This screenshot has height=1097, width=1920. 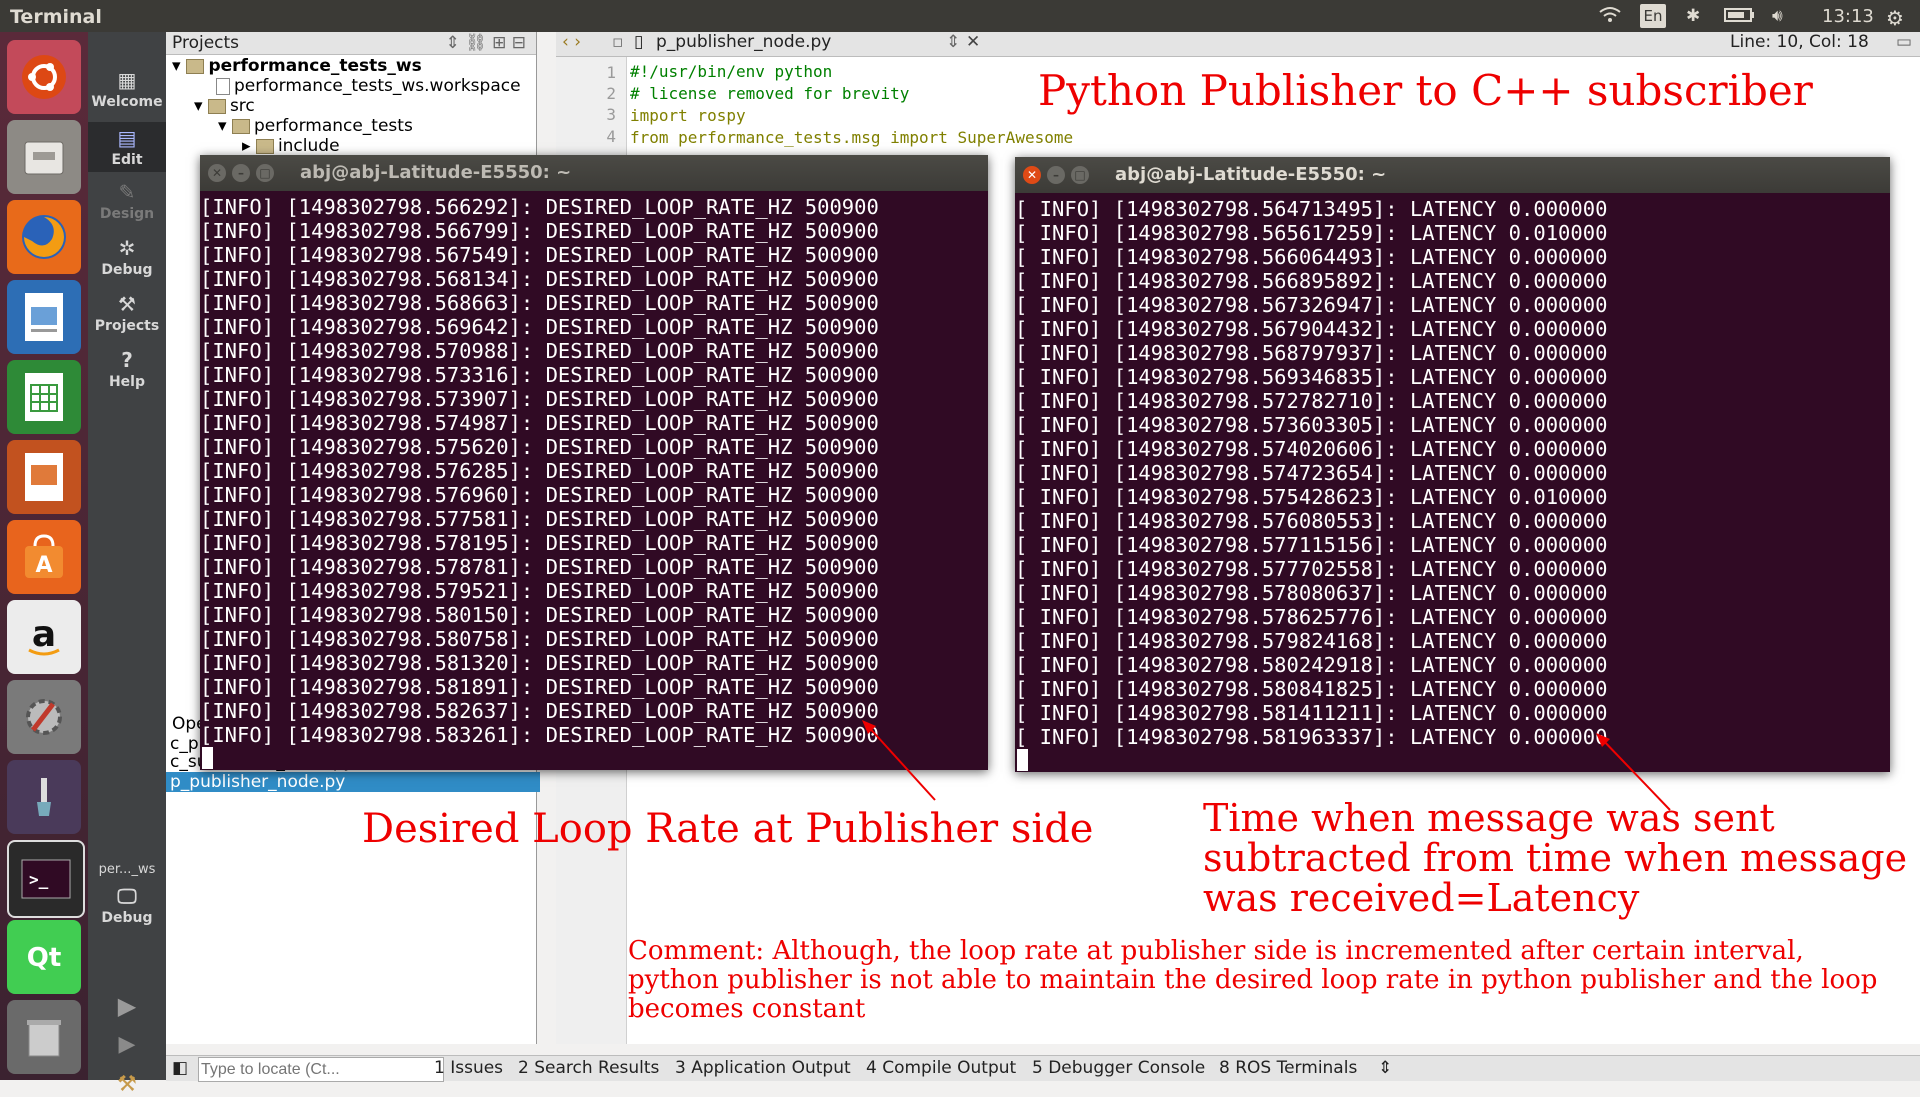 I want to click on tab-debugger-console: 5 Debugger Console, so click(x=1118, y=1068).